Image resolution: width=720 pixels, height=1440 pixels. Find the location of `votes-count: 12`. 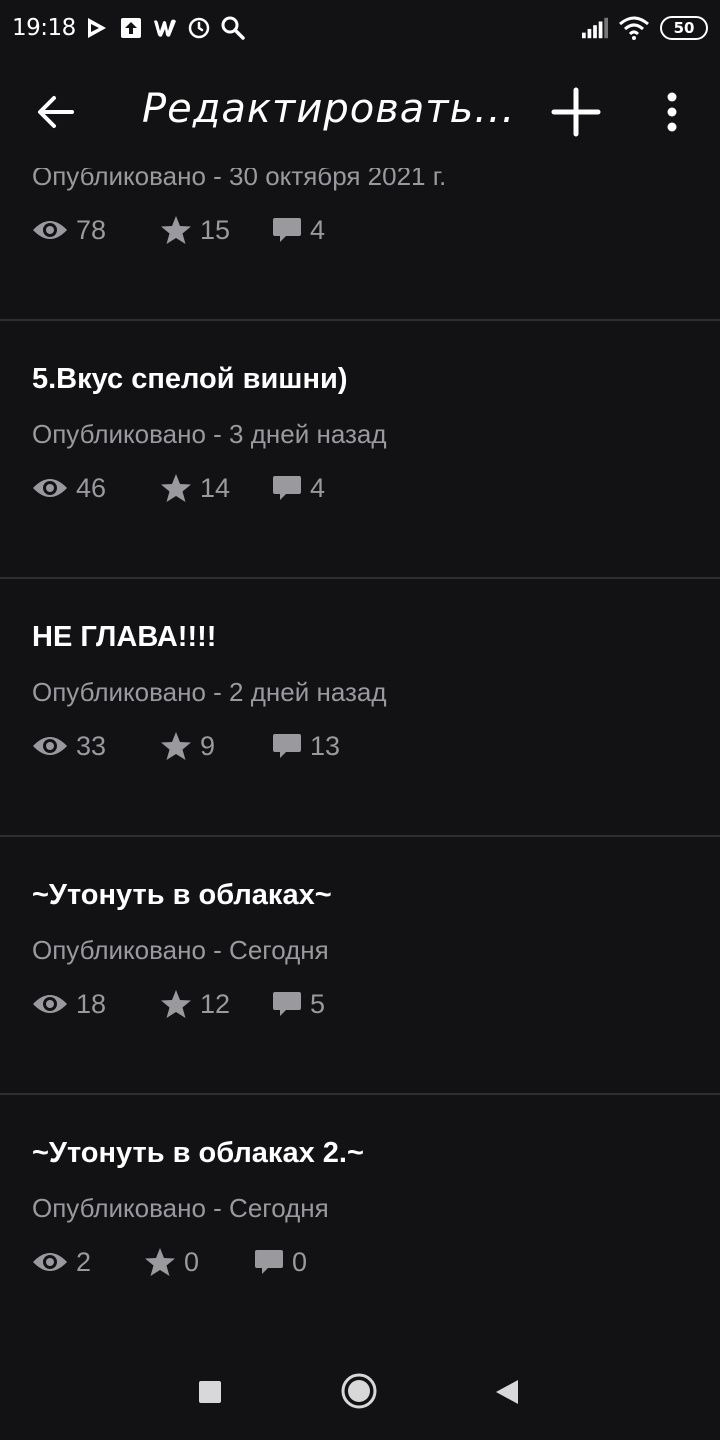

votes-count: 12 is located at coordinates (215, 1003).